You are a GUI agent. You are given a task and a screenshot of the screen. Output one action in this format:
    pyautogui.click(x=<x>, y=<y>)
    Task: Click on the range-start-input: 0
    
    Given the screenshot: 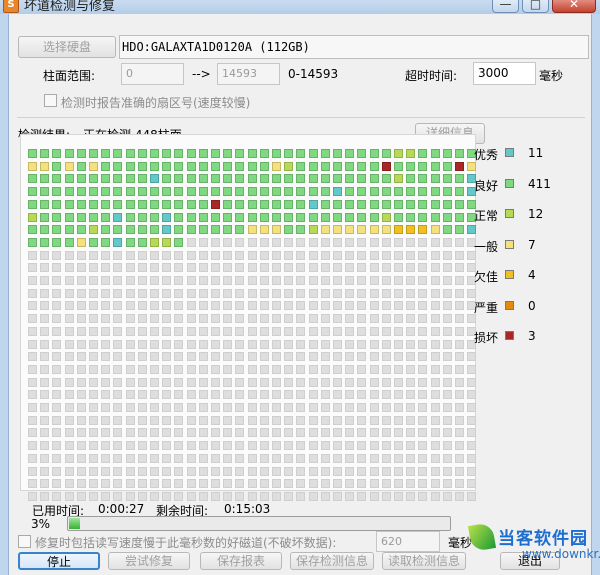 What is the action you would take?
    pyautogui.click(x=152, y=74)
    